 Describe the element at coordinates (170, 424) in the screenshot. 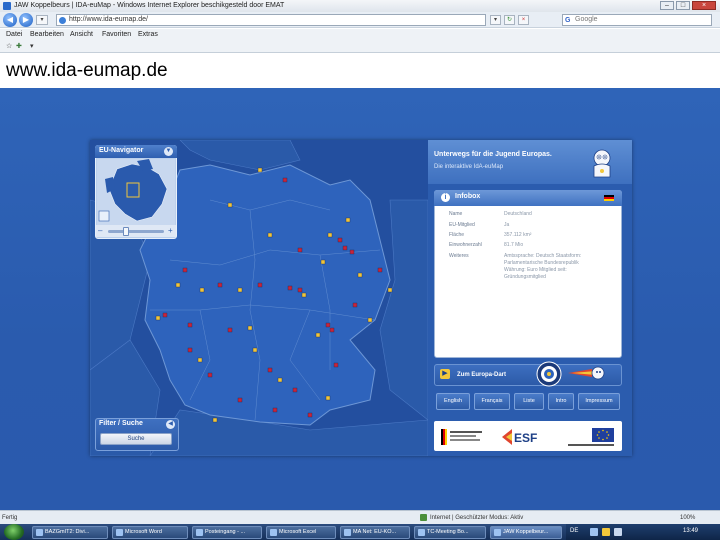

I see `expand-icon: ◀` at that location.